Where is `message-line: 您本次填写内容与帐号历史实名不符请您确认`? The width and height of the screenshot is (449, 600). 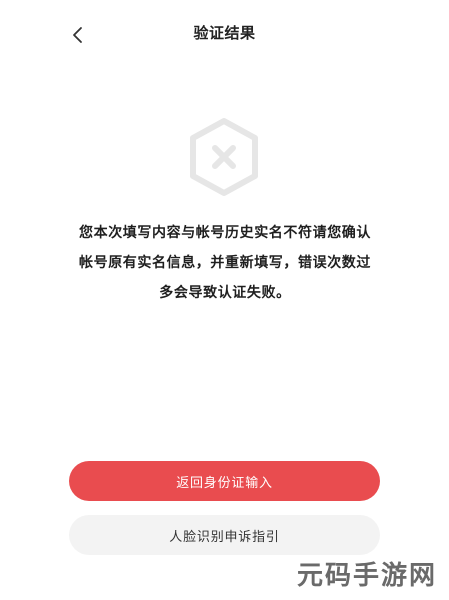
message-line: 您本次填写内容与帐号历史实名不符请您确认 is located at coordinates (225, 233).